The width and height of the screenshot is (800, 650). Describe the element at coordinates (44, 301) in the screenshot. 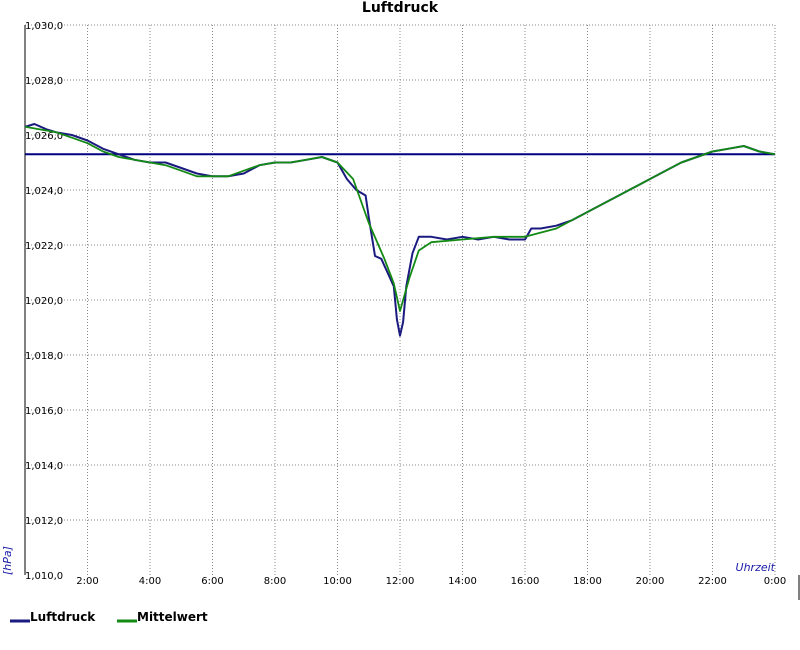

I see `y-tick-label: 1,020,0` at that location.